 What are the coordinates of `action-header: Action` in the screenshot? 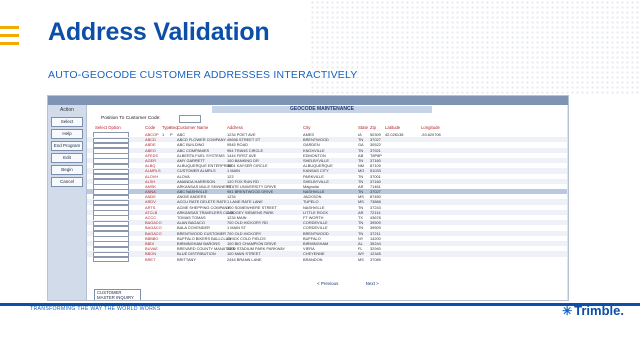 It's located at (67, 110).